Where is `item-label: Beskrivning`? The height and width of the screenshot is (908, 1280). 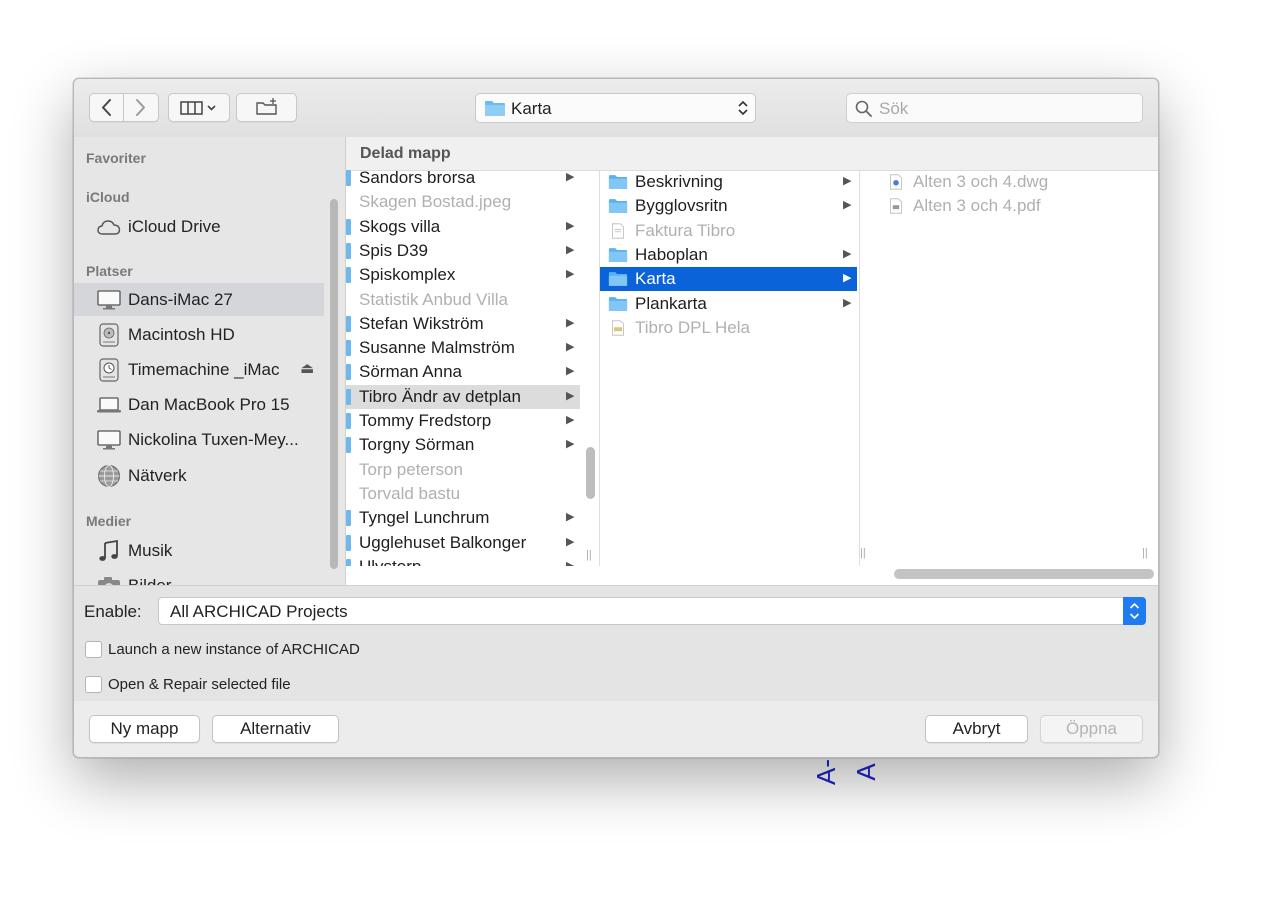
item-label: Beskrivning is located at coordinates (679, 181).